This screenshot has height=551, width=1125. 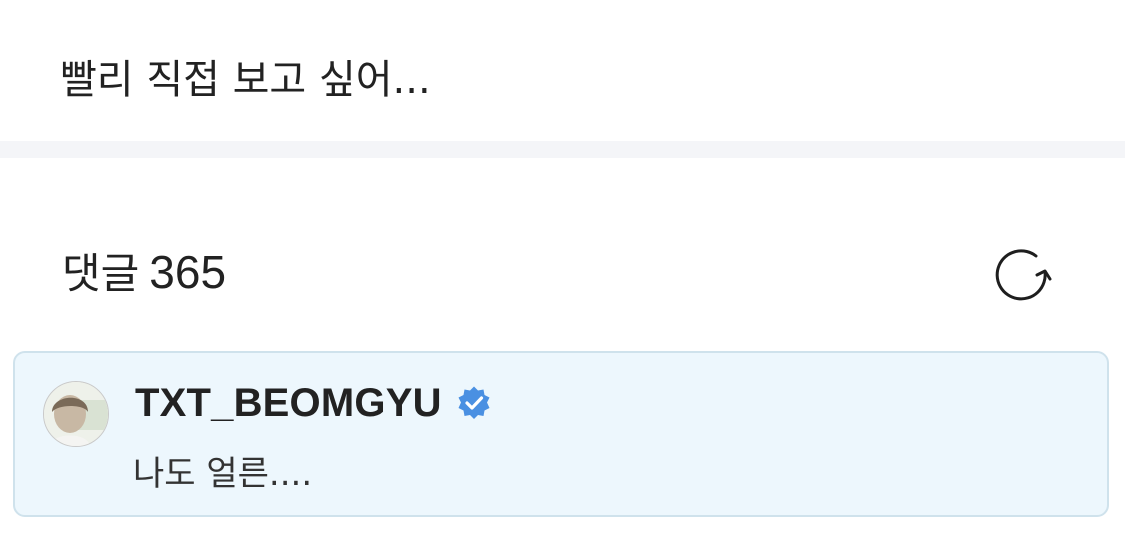 I want to click on verified-badge-icon, so click(x=474, y=402).